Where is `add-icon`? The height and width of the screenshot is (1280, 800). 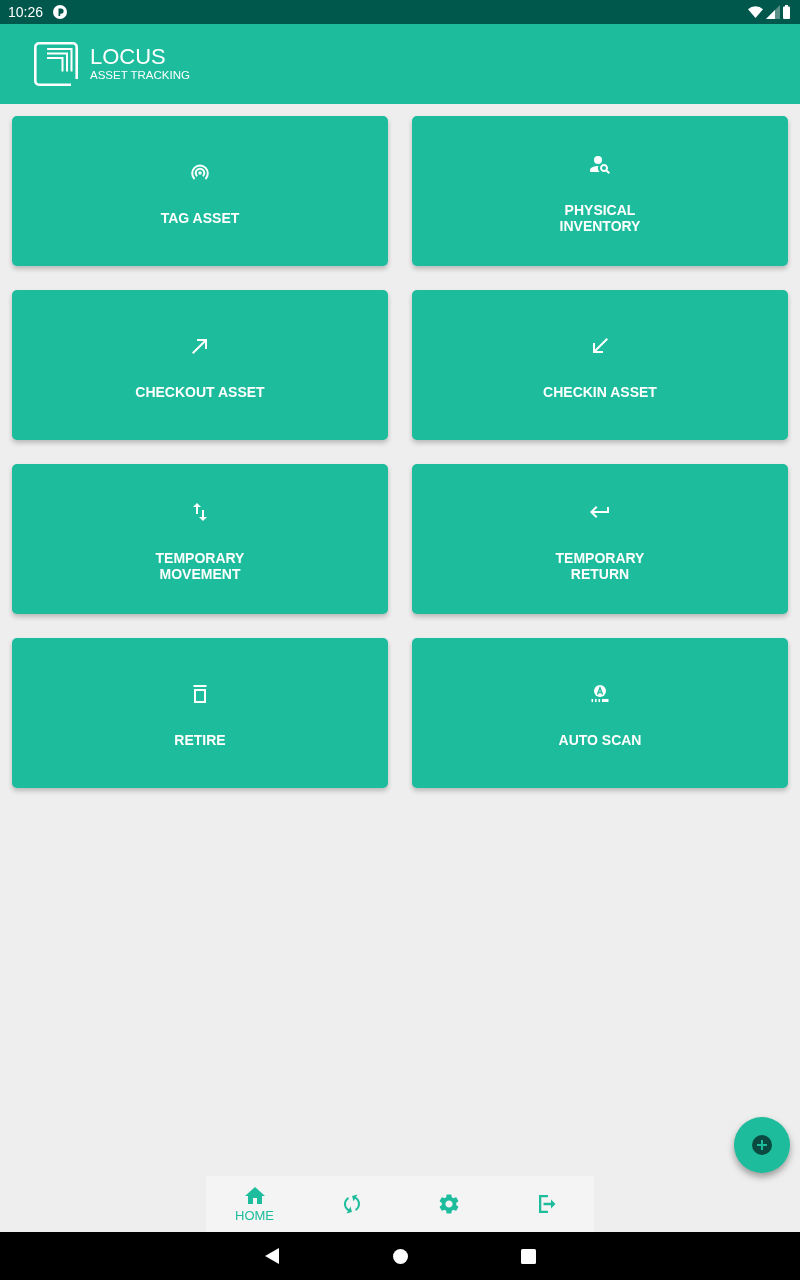
add-icon is located at coordinates (762, 1145).